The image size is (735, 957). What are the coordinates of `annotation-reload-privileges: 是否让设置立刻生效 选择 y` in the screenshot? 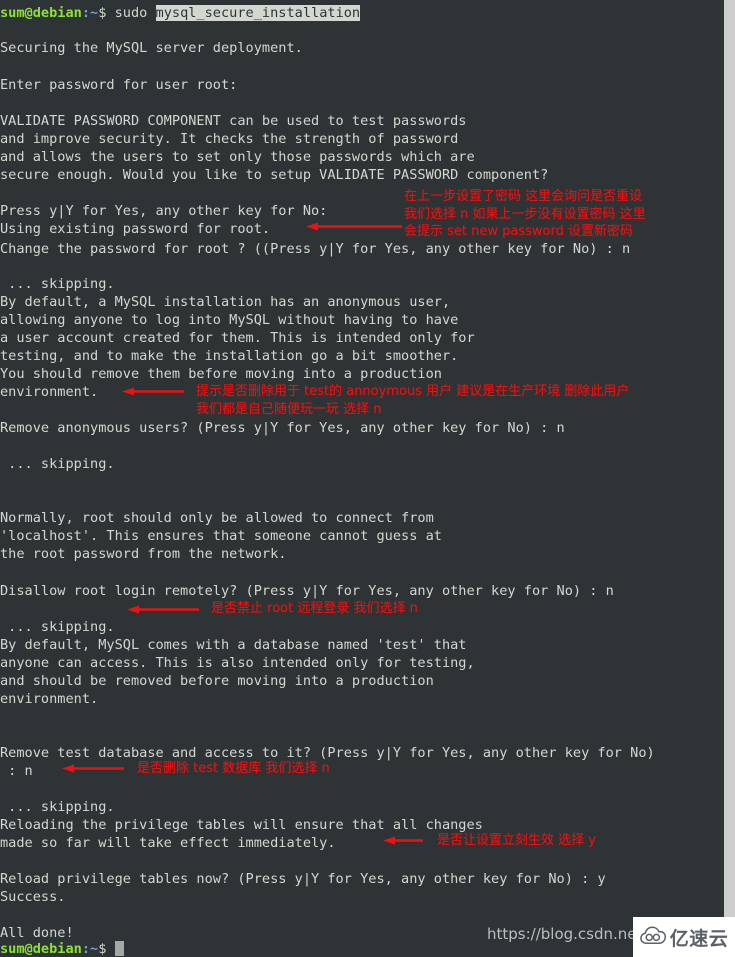 It's located at (516, 840).